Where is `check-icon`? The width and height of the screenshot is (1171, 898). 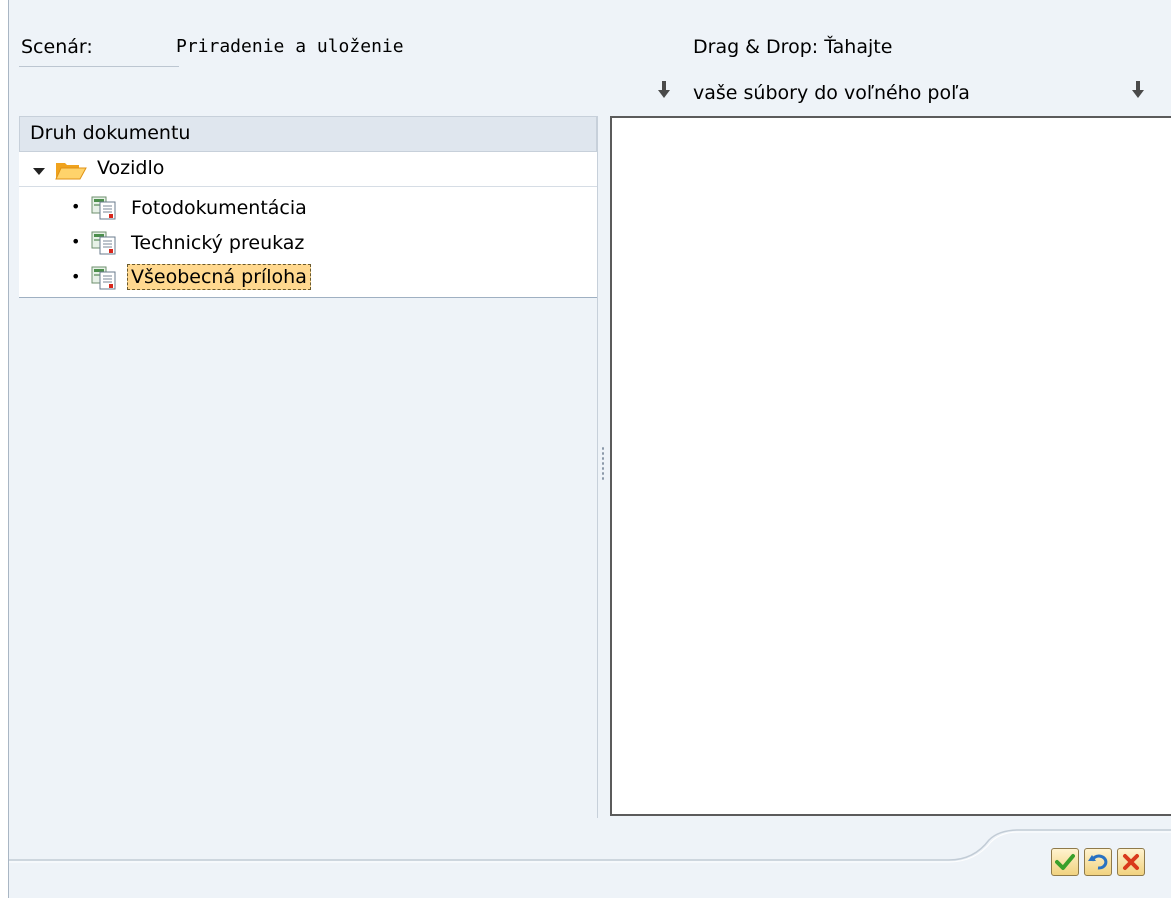 check-icon is located at coordinates (1065, 862).